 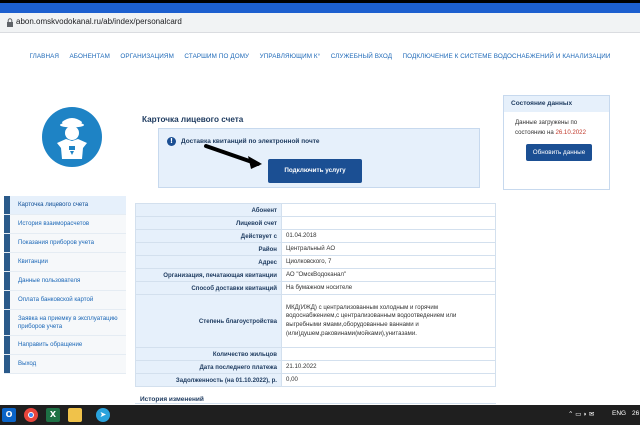 I want to click on table-row: Адрес Циолковского, 7, so click(x=315, y=262).